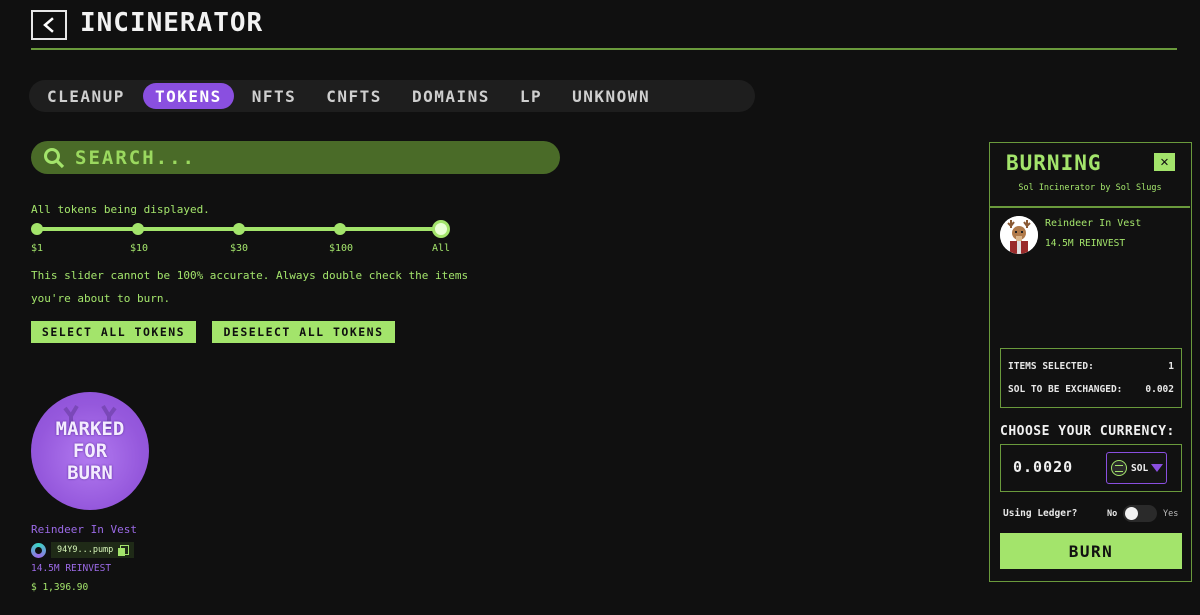  What do you see at coordinates (1051, 366) in the screenshot?
I see `items-selected-label: ITEMS SELECTED:` at bounding box center [1051, 366].